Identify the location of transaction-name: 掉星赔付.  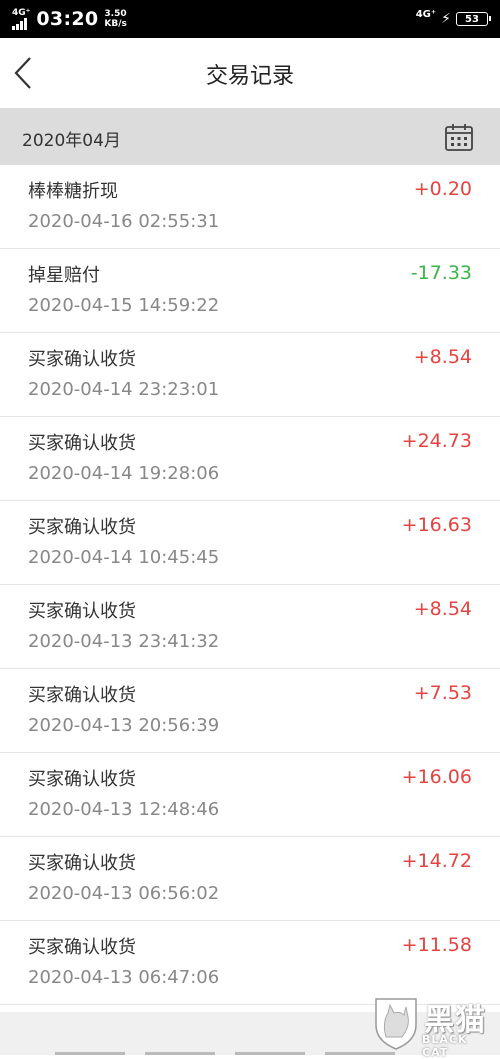
(64, 275).